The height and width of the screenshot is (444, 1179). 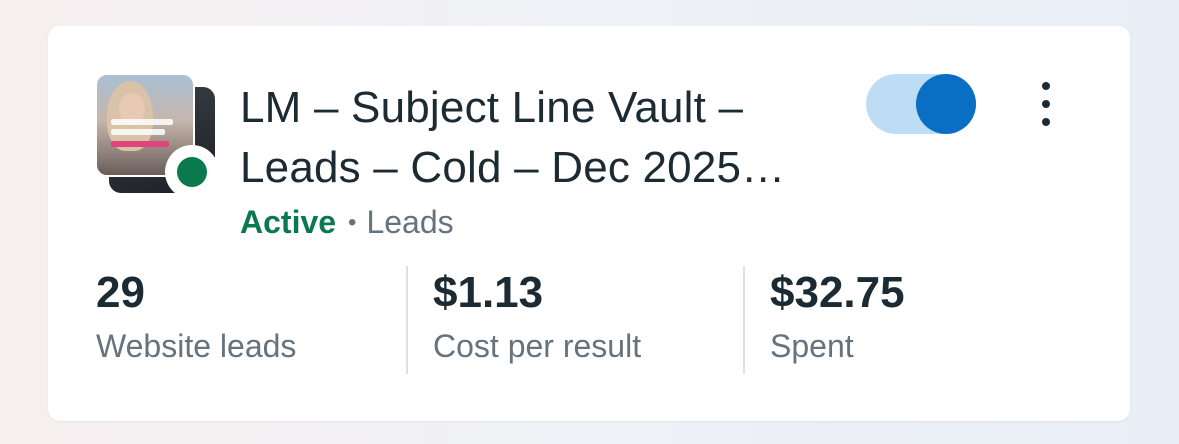 I want to click on metric-website-leads: 29 Website leads, so click(x=196, y=320).